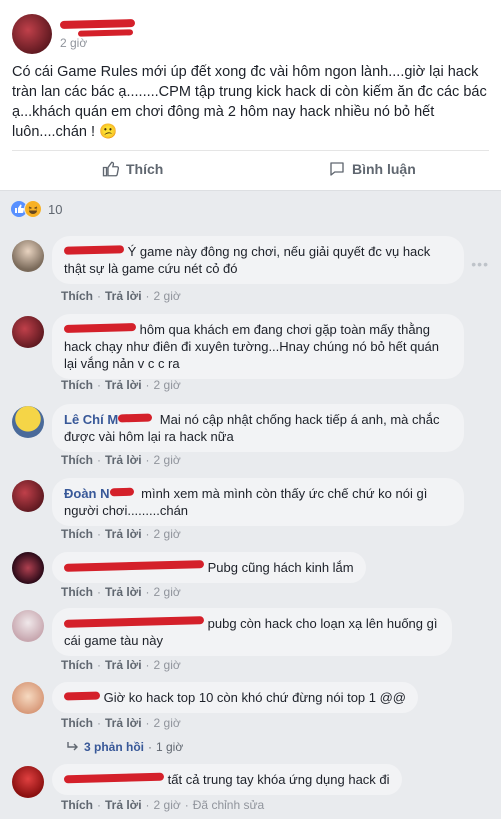 The image size is (501, 819). Describe the element at coordinates (55, 209) in the screenshot. I see `reaction-count: 10` at that location.